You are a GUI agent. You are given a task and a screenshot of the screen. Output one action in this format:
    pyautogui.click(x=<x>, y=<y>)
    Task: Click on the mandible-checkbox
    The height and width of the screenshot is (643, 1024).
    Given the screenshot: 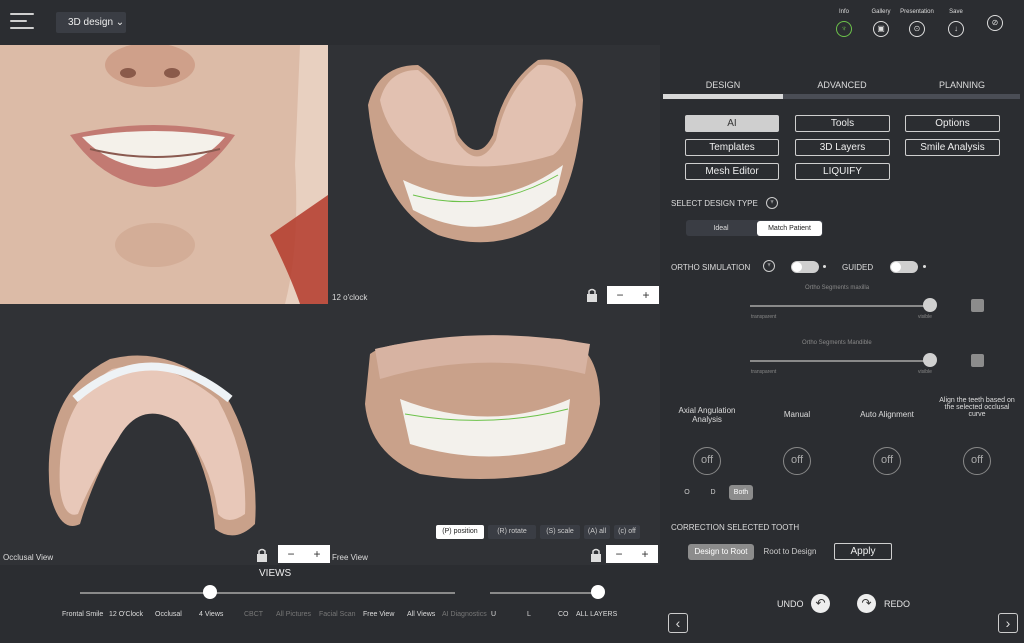 What is the action you would take?
    pyautogui.click(x=977, y=360)
    